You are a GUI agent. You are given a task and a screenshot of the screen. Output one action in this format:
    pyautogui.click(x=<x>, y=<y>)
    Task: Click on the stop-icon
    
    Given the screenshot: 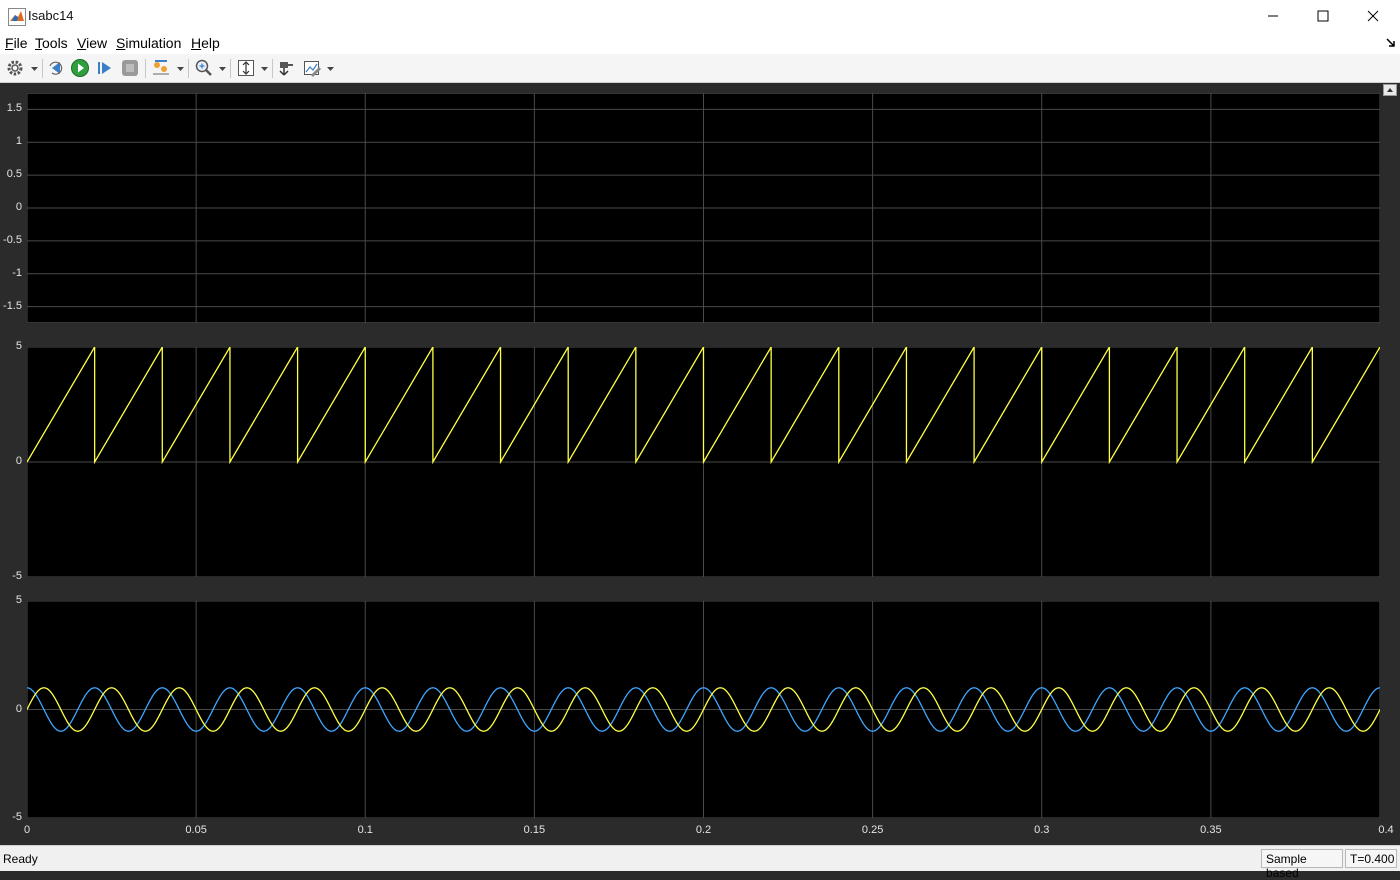 What is the action you would take?
    pyautogui.click(x=130, y=68)
    